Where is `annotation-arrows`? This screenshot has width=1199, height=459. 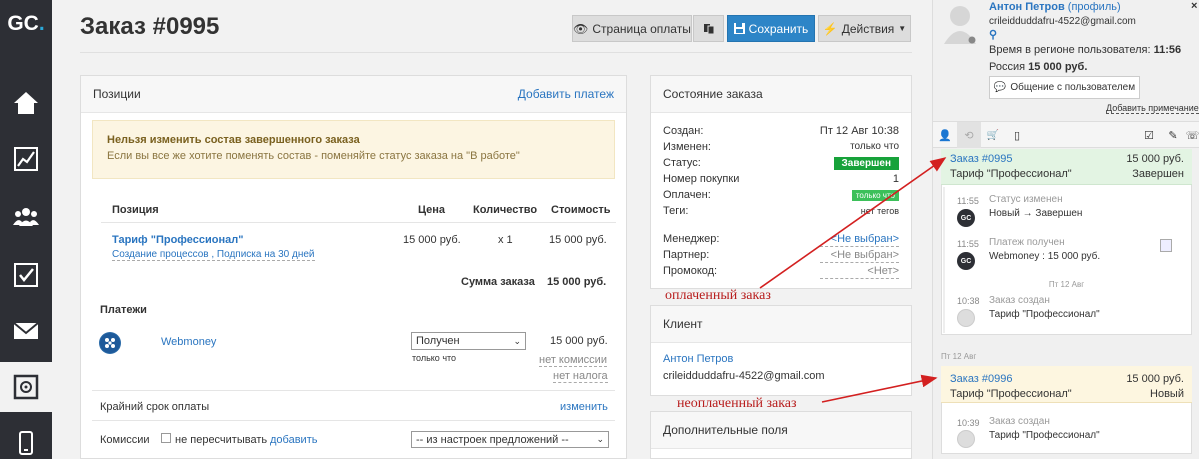 annotation-arrows is located at coordinates (853, 280).